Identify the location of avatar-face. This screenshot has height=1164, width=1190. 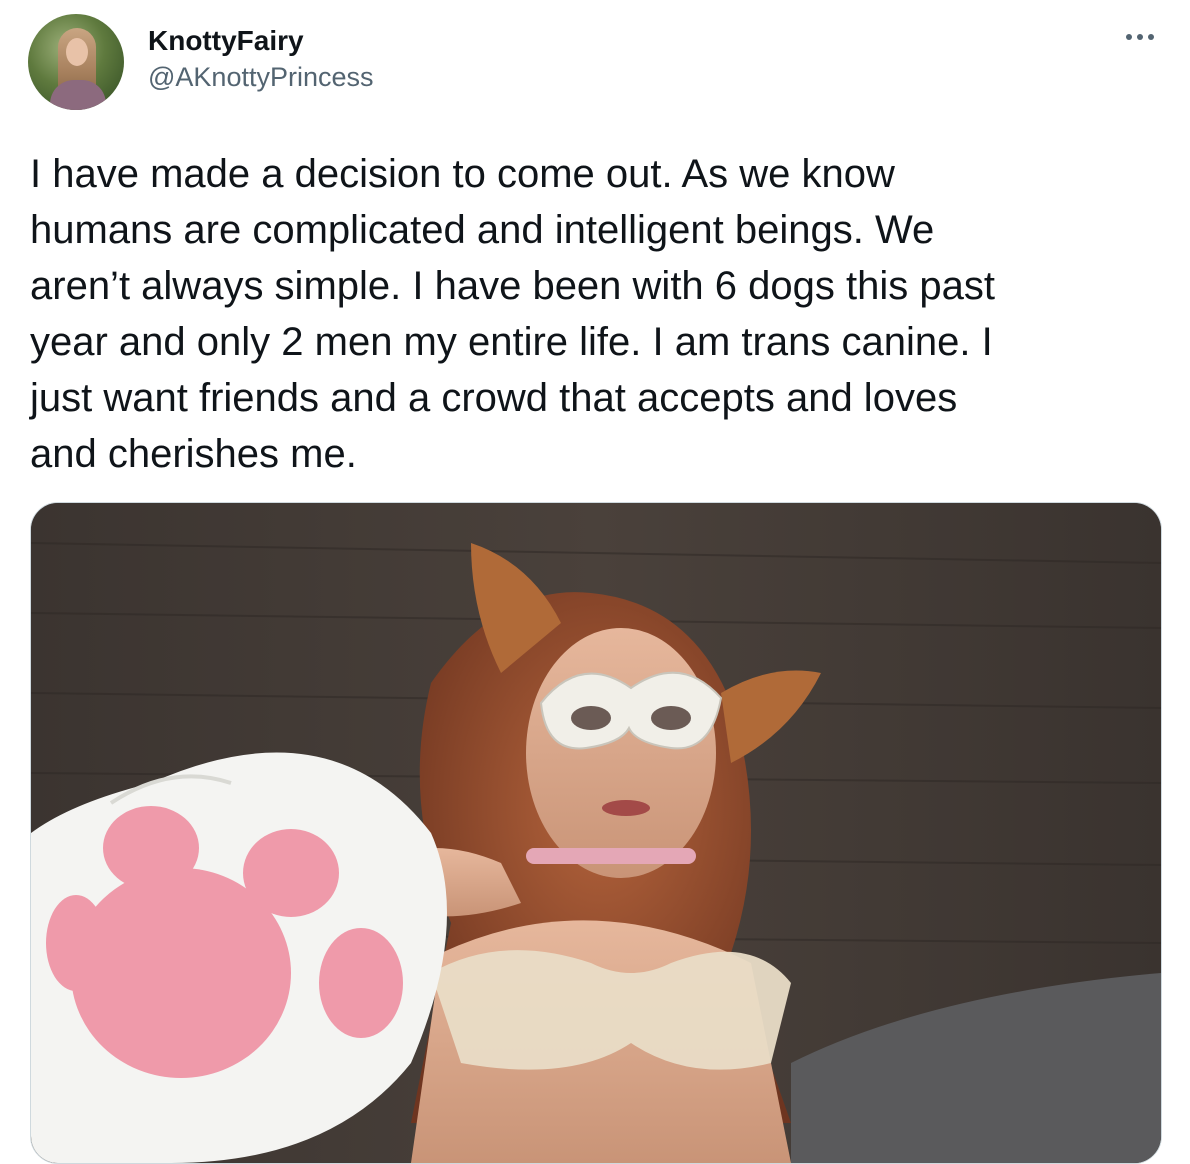
(77, 52).